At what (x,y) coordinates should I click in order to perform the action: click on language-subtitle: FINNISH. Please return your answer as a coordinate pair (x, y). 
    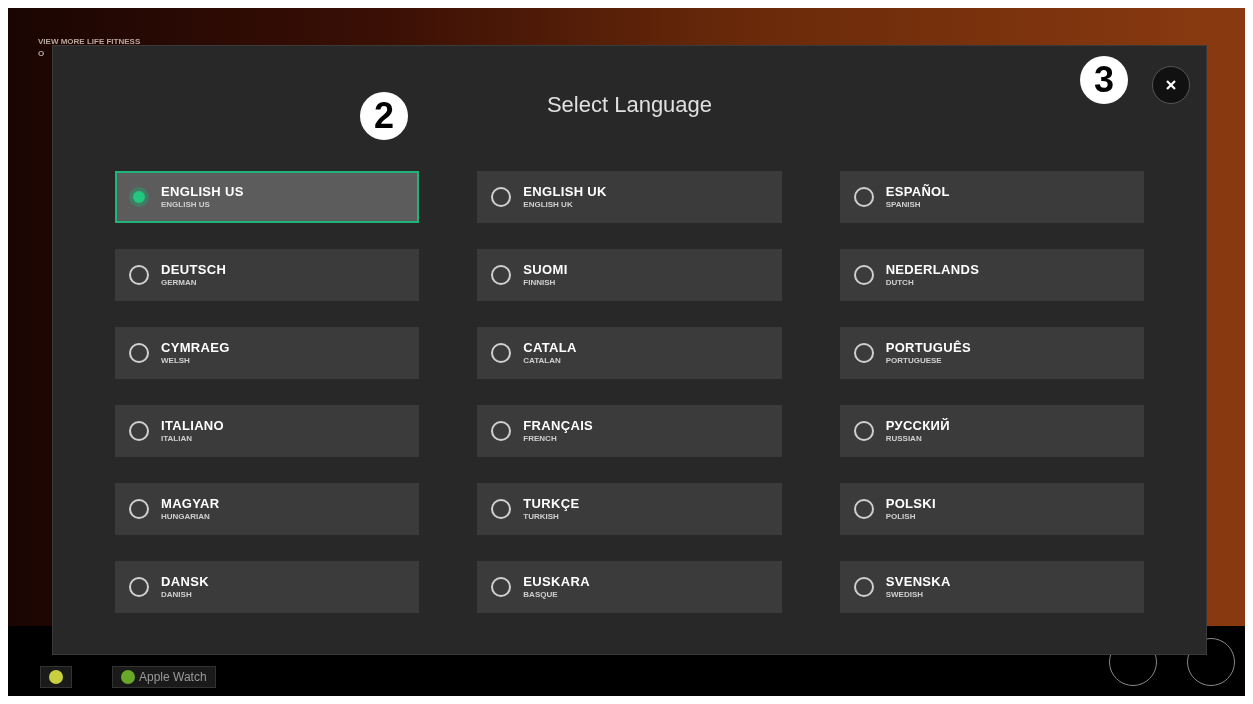
    Looking at the image, I should click on (540, 283).